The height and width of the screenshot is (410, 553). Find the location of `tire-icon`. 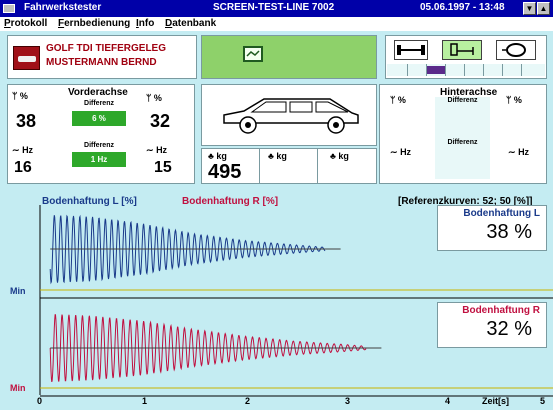

tire-icon is located at coordinates (516, 50).